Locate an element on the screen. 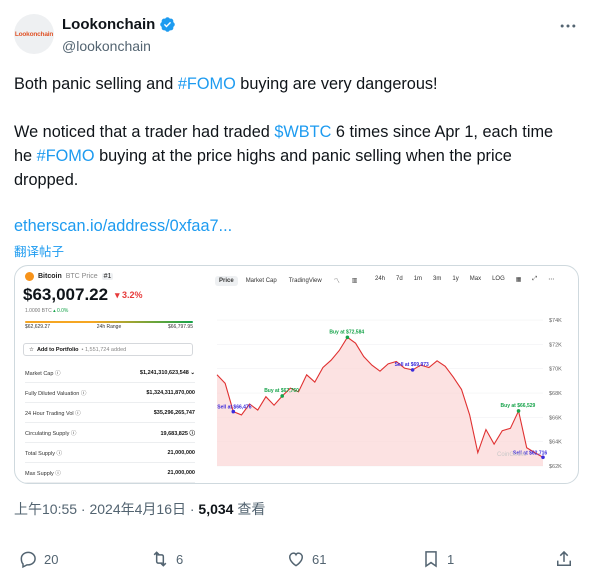 This screenshot has width=594, height=583. btc-line: 1.0000 BTC ▴ 0.0% is located at coordinates (47, 311).